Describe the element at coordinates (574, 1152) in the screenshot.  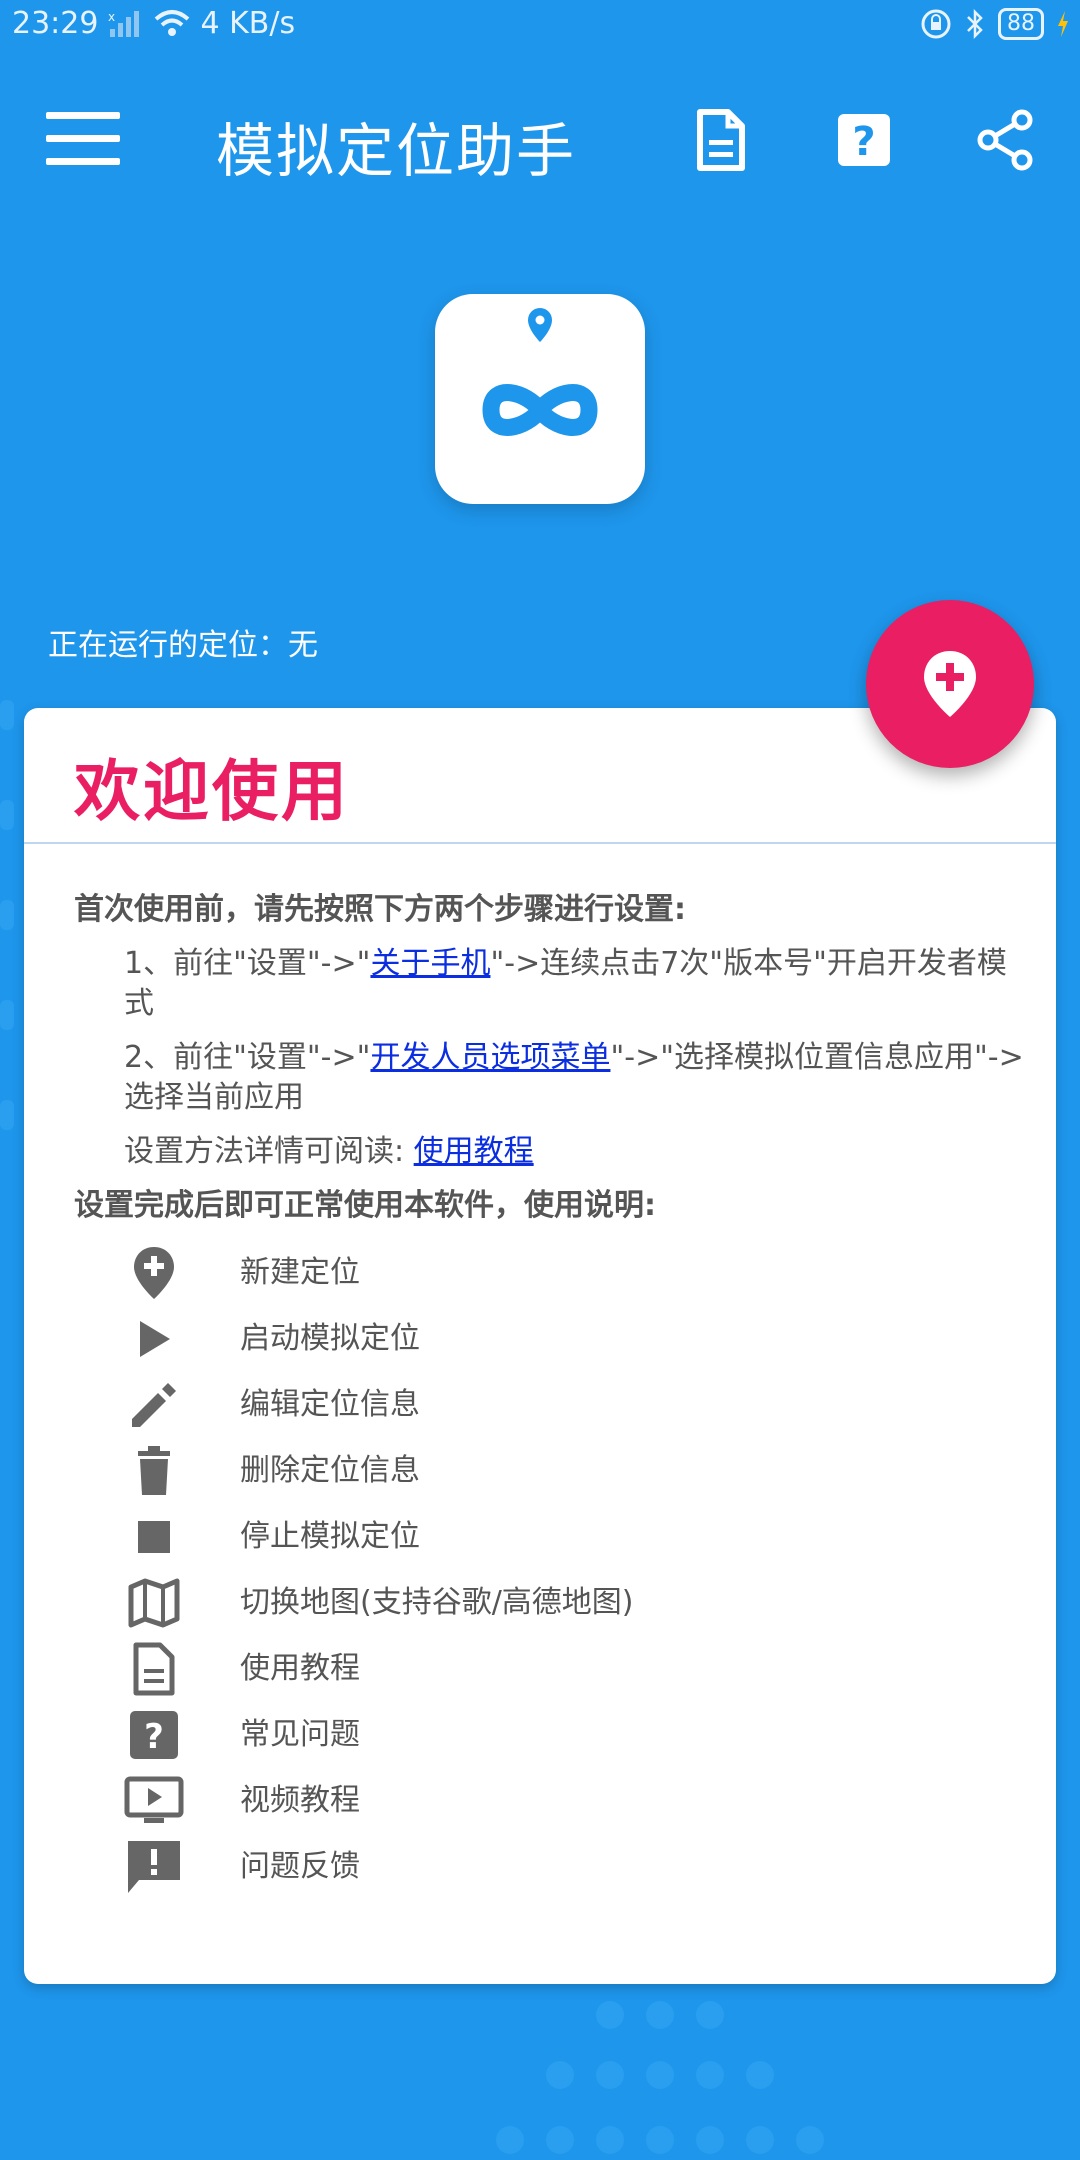
I see `detail-line: 设置方法详情可阅读: 使用教程` at that location.